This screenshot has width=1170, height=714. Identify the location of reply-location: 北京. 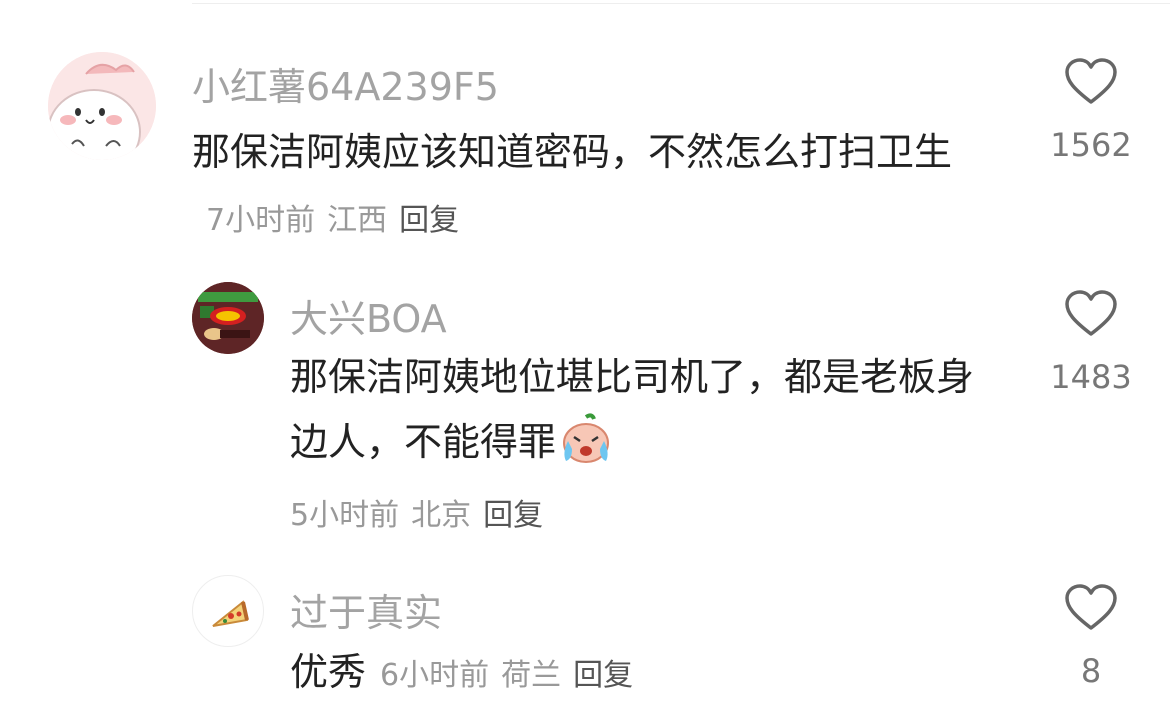
(441, 515).